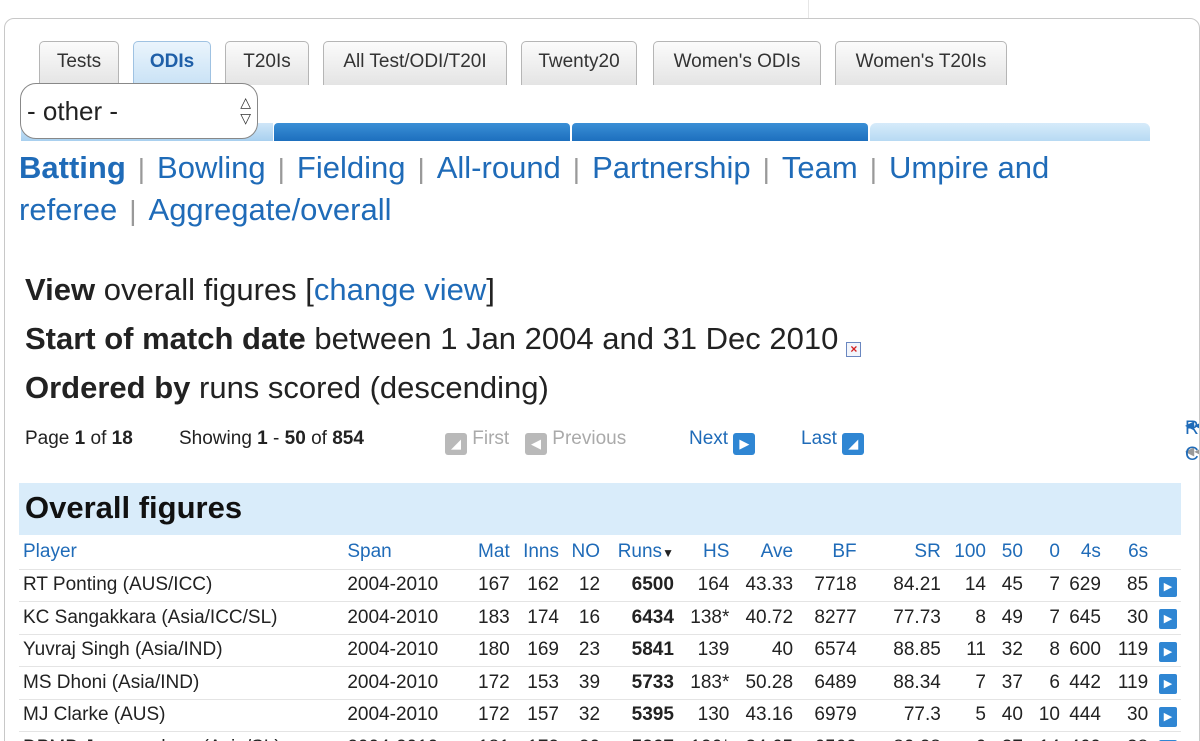 The height and width of the screenshot is (741, 1200). Describe the element at coordinates (484, 552) in the screenshot. I see `col-header: Mat` at that location.